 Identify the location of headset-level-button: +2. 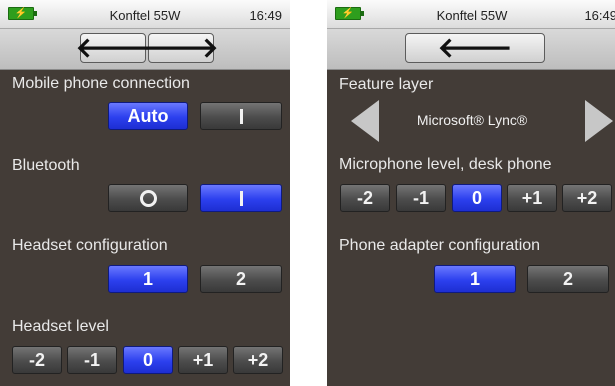
(258, 360).